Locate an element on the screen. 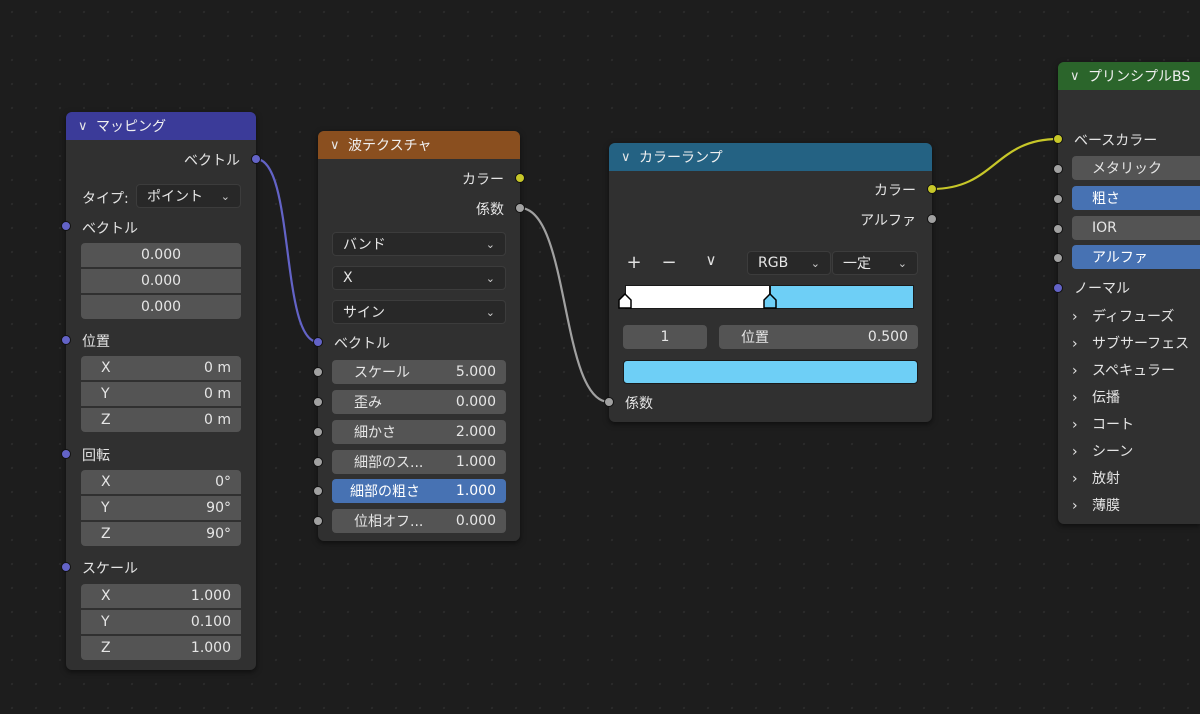  wave-detail-roughness-socket is located at coordinates (318, 491).